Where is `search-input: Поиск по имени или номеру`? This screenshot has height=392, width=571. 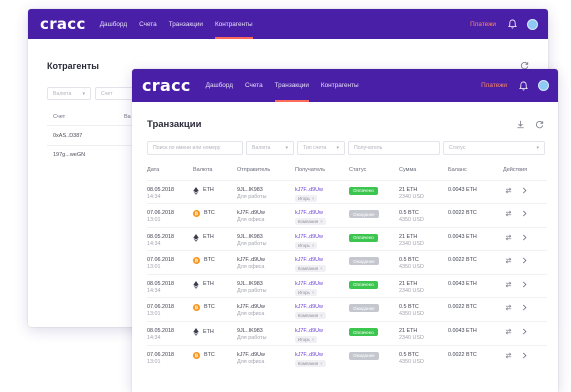
search-input: Поиск по имени или номеру is located at coordinates (195, 148).